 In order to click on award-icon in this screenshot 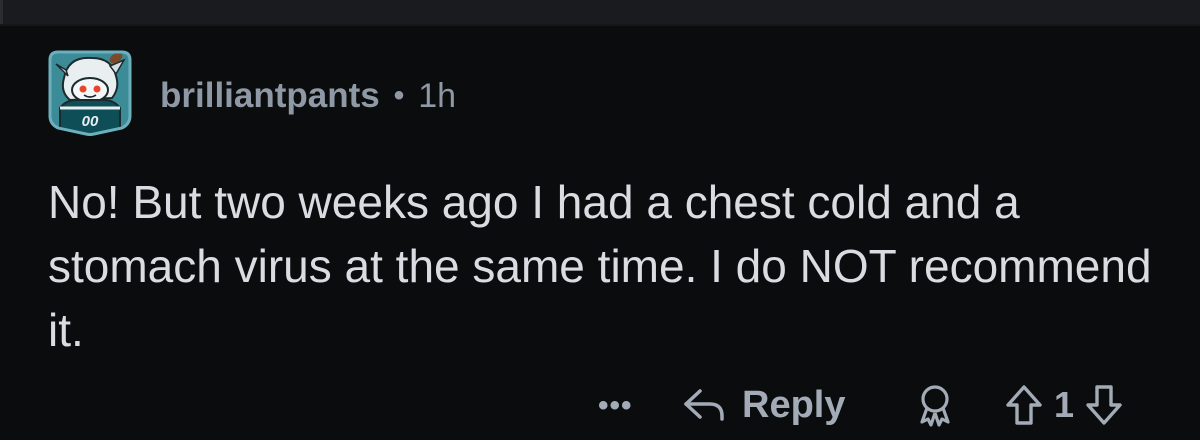, I will do `click(935, 405)`.